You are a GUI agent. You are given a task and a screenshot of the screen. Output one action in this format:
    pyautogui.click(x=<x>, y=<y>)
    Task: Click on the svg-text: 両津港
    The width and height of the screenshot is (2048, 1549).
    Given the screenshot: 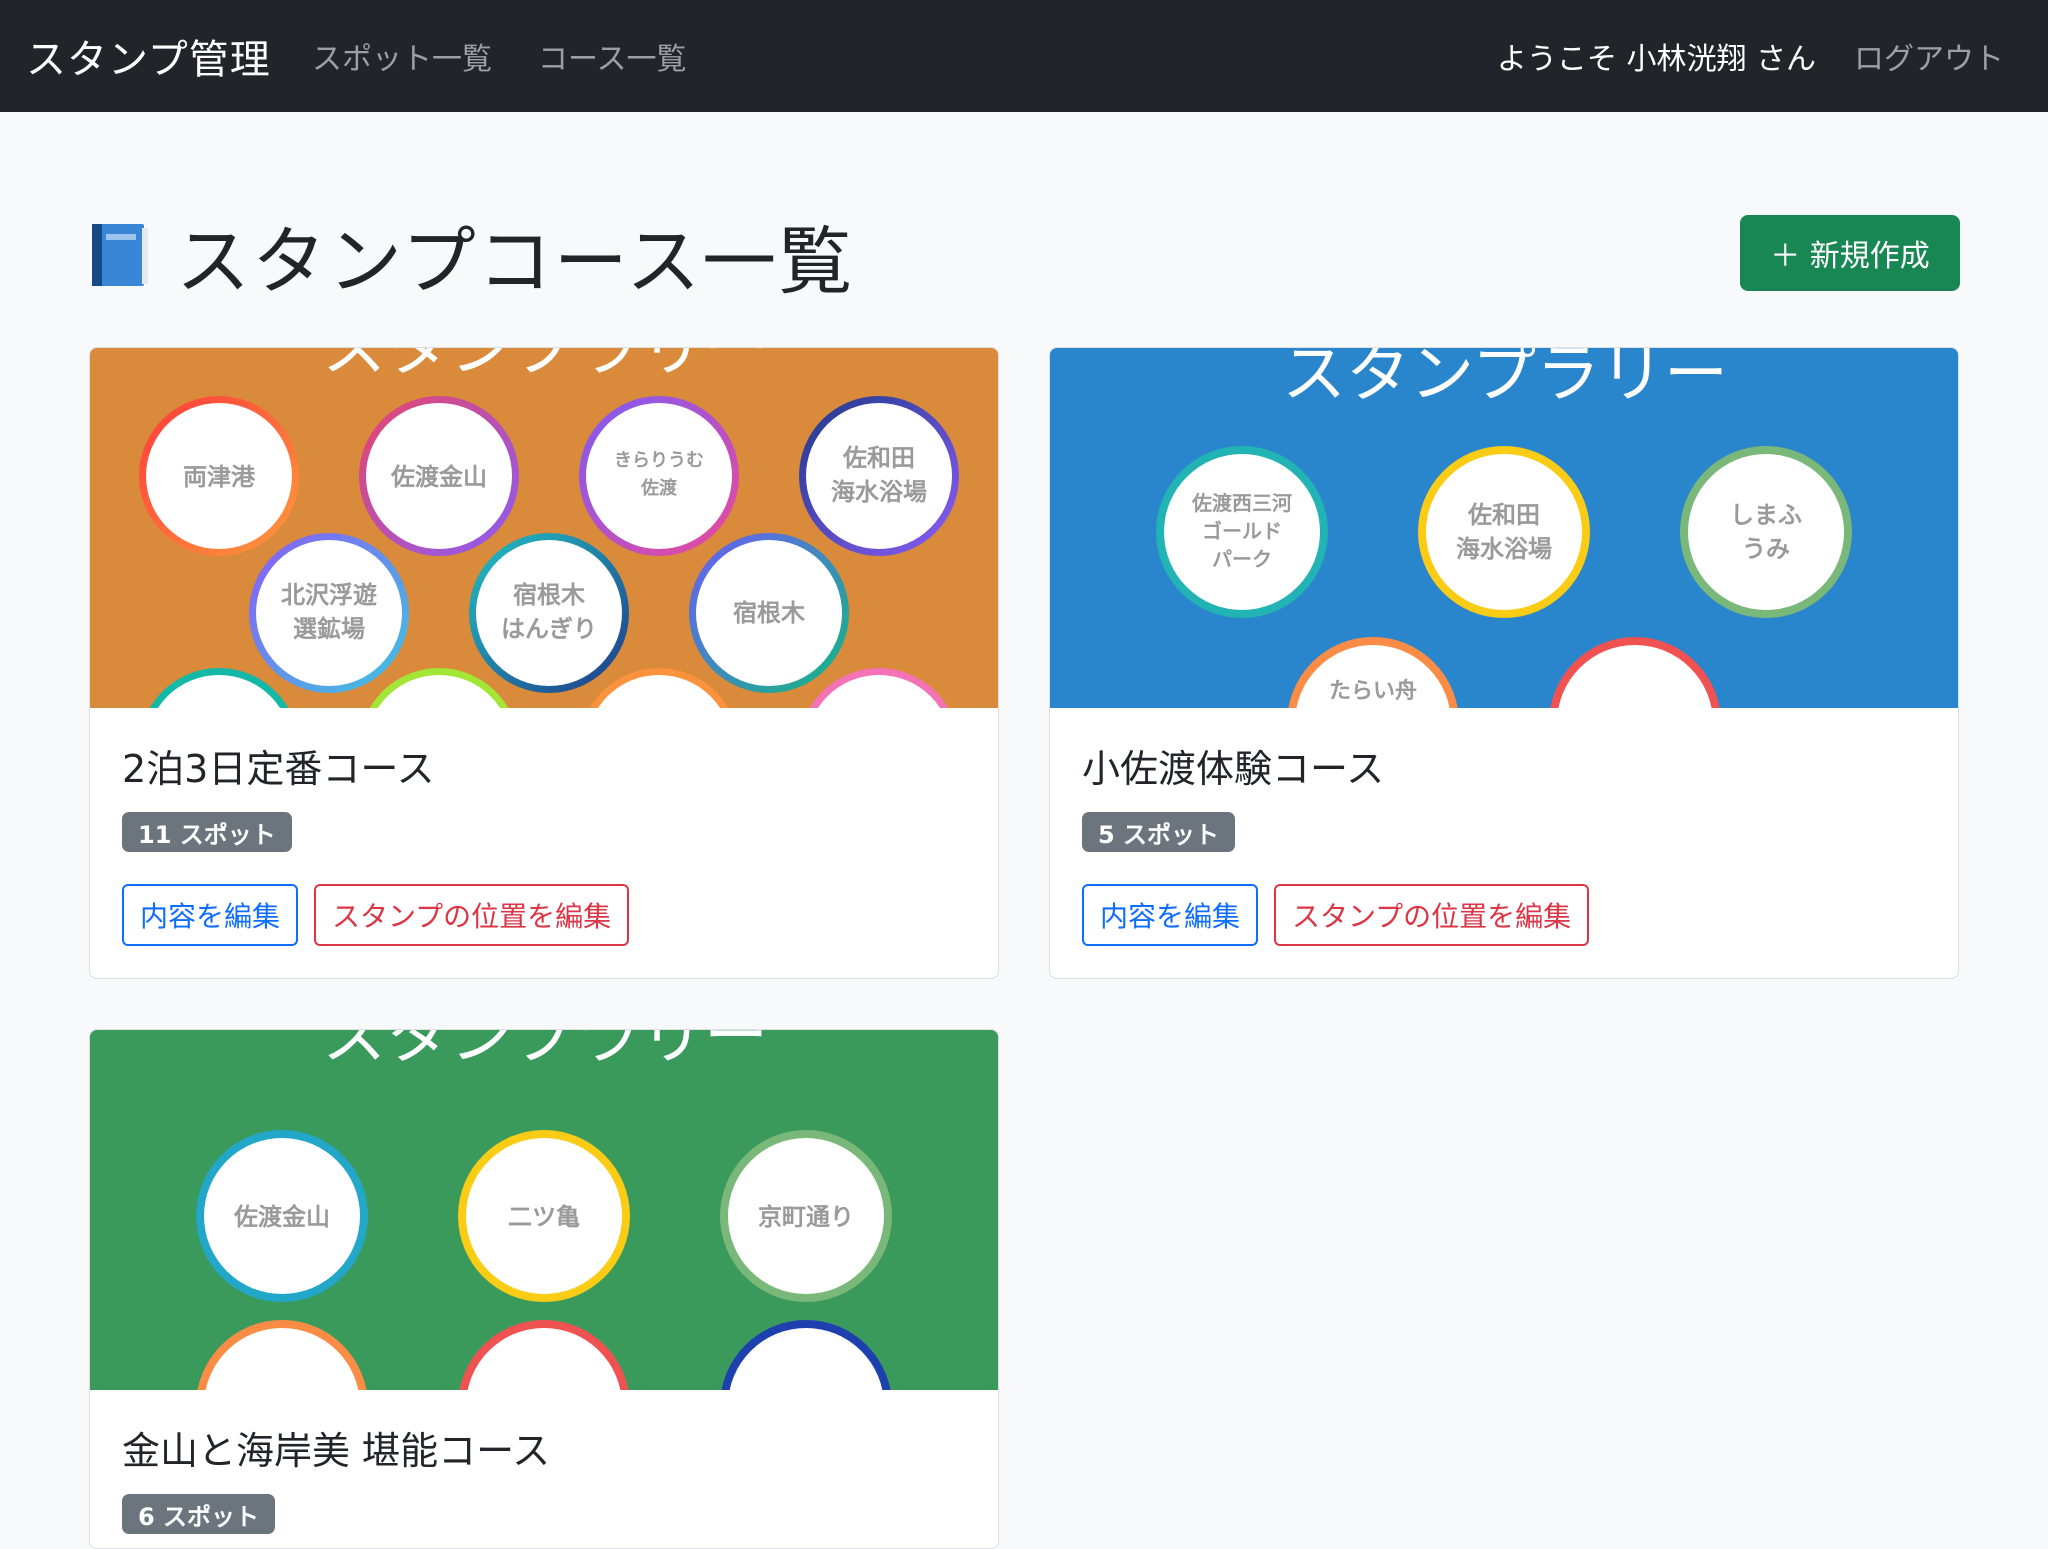 What is the action you would take?
    pyautogui.click(x=219, y=477)
    